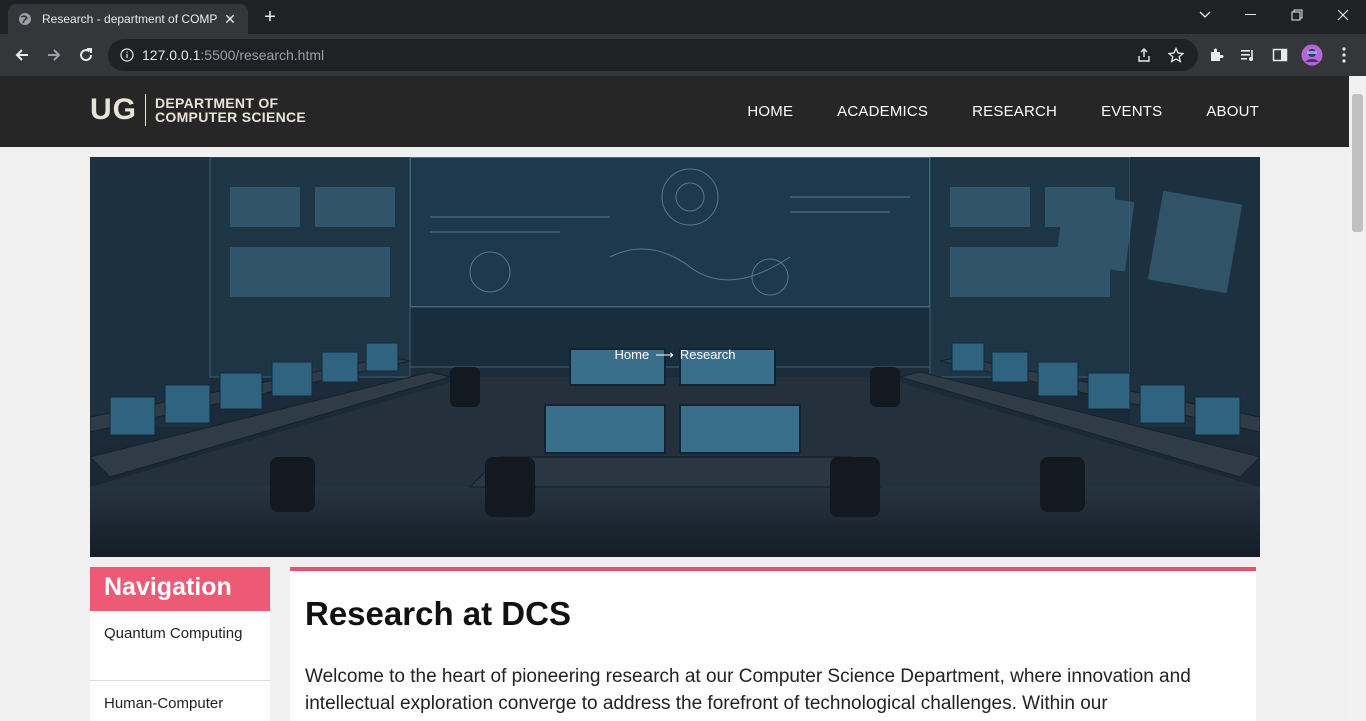 Image resolution: width=1366 pixels, height=721 pixels. What do you see at coordinates (1144, 55) in the screenshot?
I see `share-icon` at bounding box center [1144, 55].